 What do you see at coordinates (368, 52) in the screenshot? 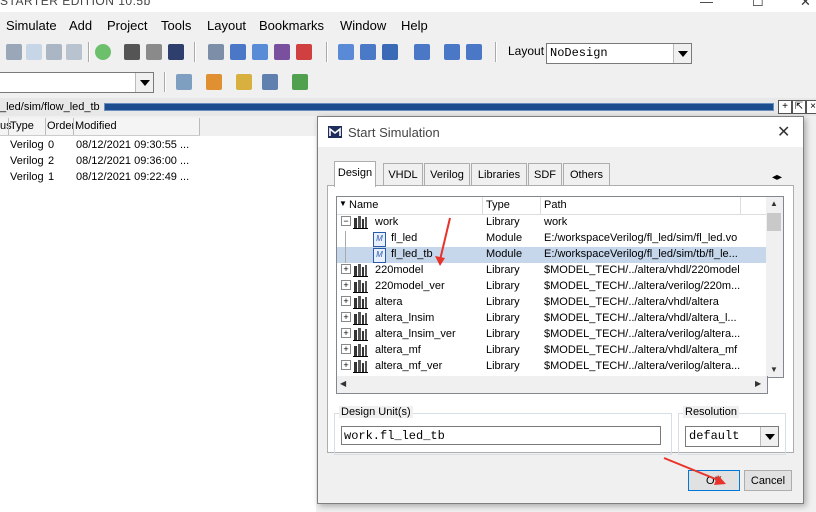
I see `step-out-icon` at bounding box center [368, 52].